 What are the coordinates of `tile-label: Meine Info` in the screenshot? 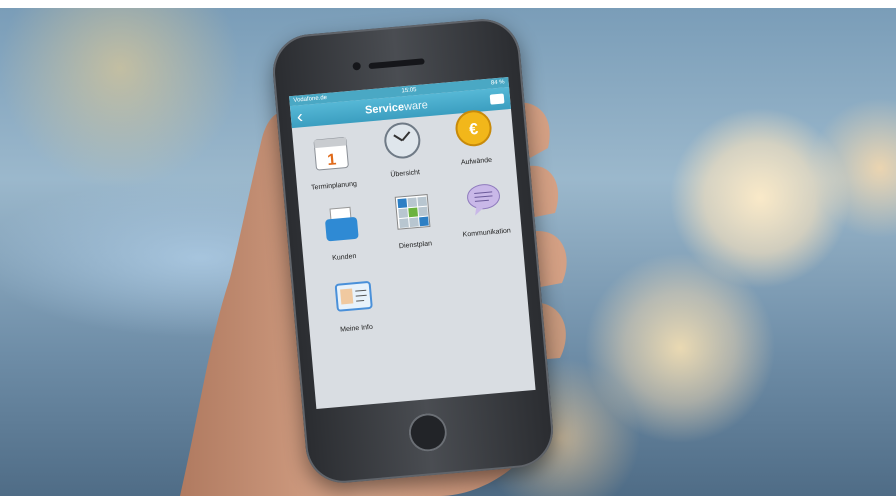 It's located at (356, 328).